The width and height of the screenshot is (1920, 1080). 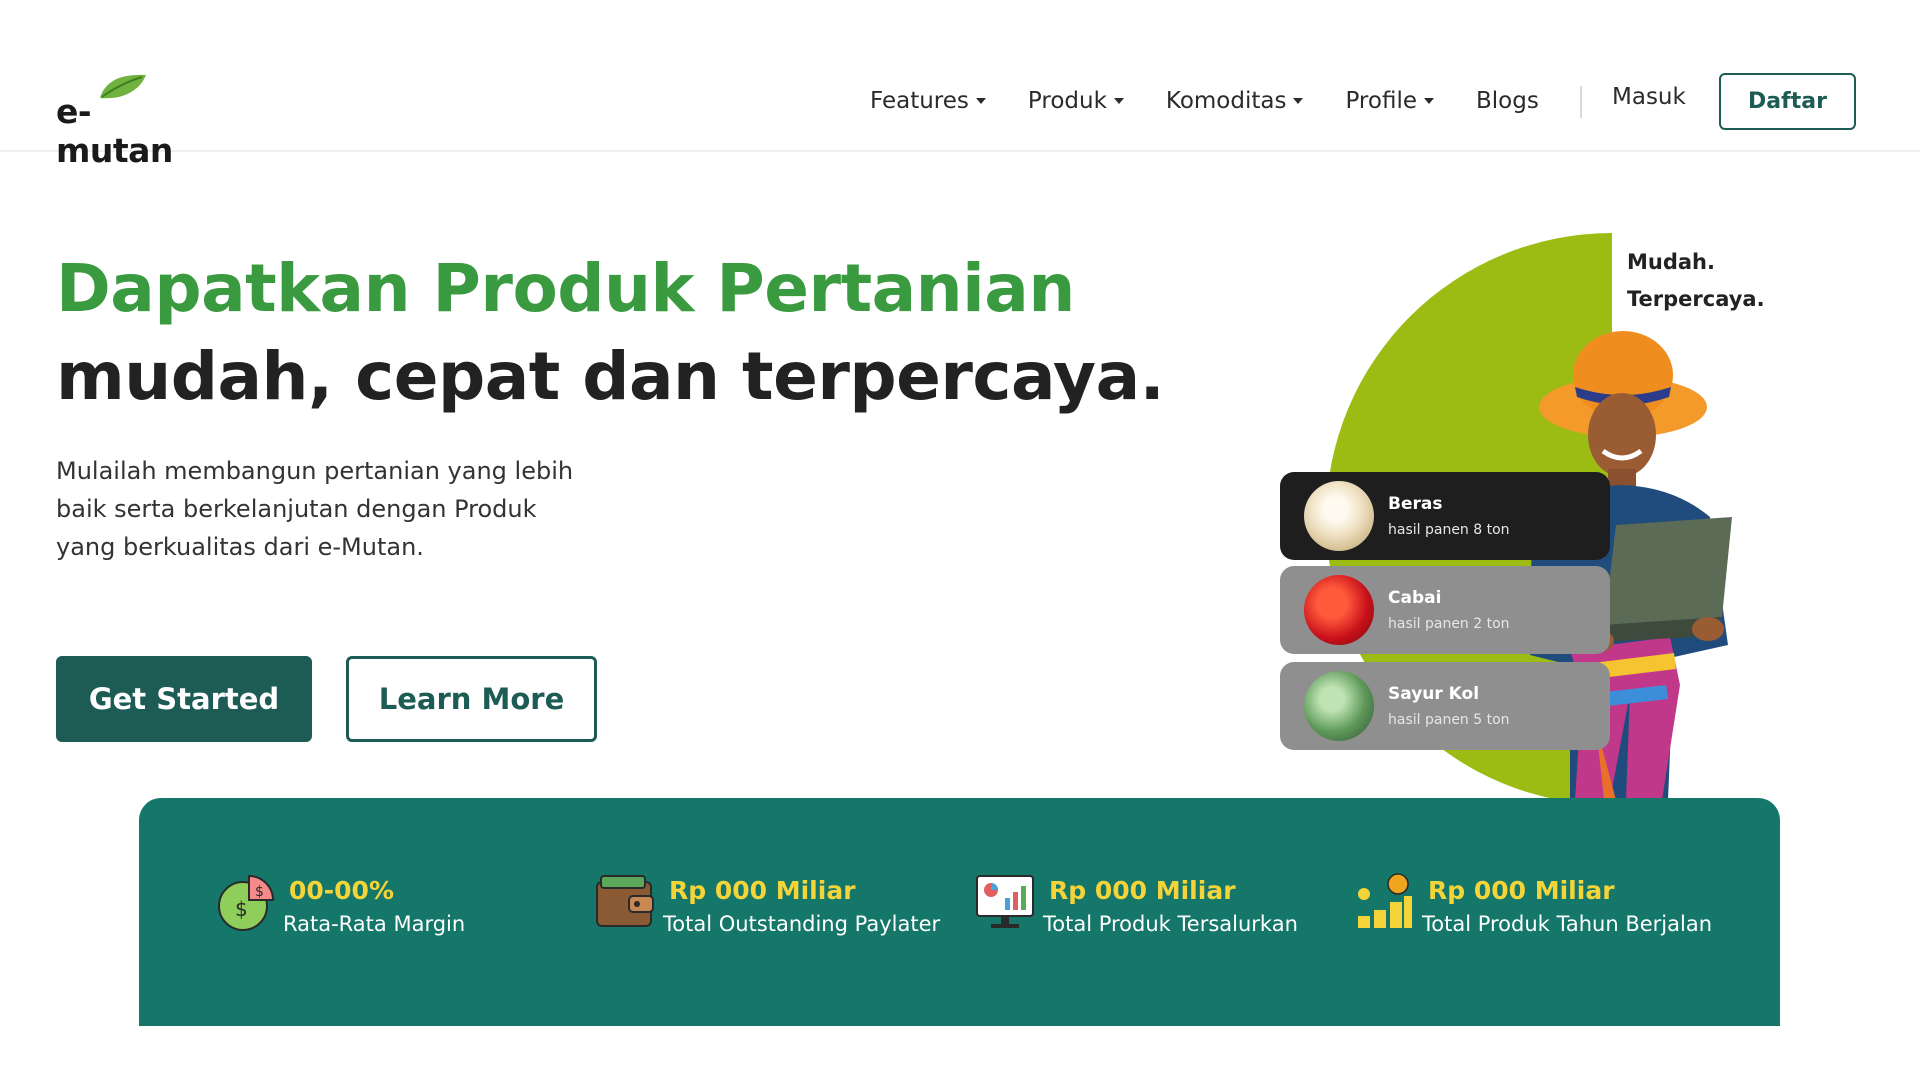 What do you see at coordinates (1067, 101) in the screenshot?
I see `nav-item-label: Produk` at bounding box center [1067, 101].